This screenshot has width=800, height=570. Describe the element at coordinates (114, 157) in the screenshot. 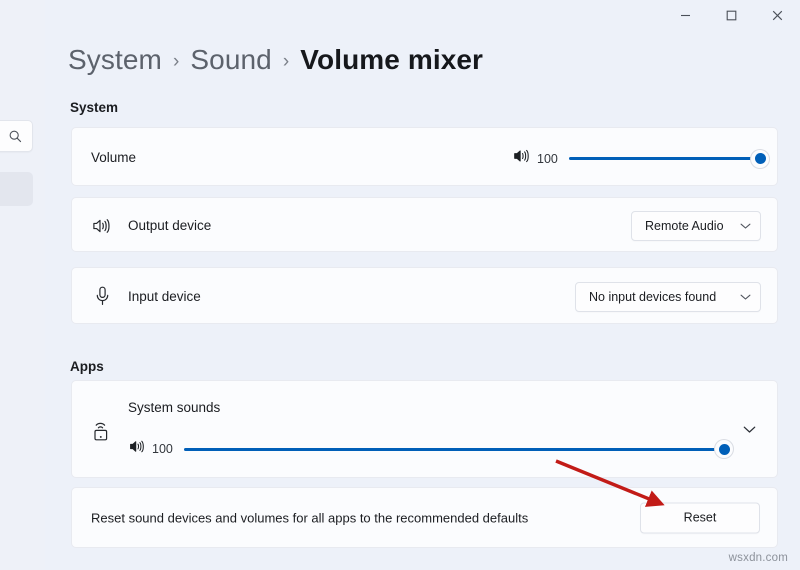

I see `volume-row-label: Volume` at that location.